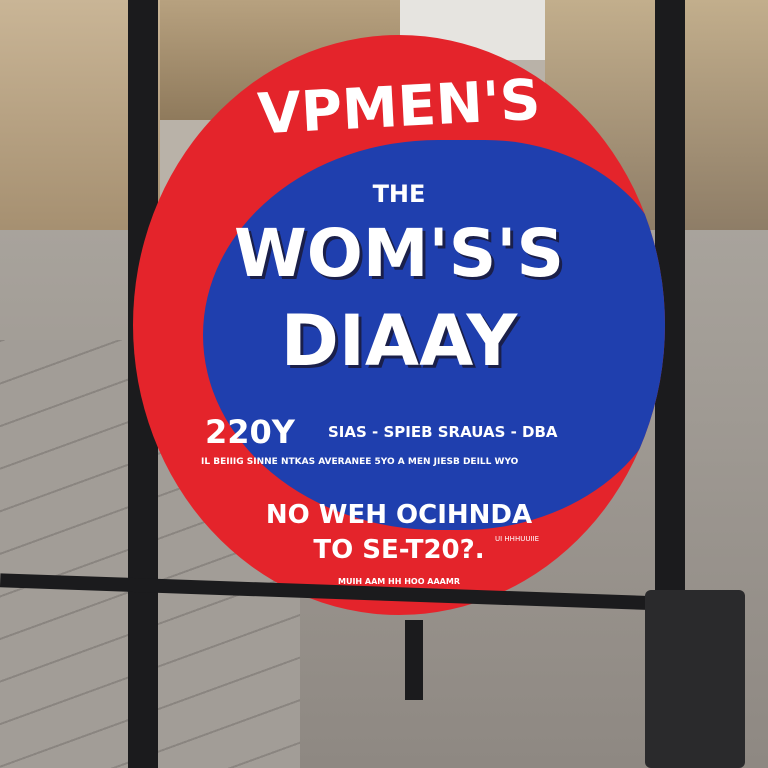  Describe the element at coordinates (399, 253) in the screenshot. I see `sign-title-line1: WOM'S'S` at that location.